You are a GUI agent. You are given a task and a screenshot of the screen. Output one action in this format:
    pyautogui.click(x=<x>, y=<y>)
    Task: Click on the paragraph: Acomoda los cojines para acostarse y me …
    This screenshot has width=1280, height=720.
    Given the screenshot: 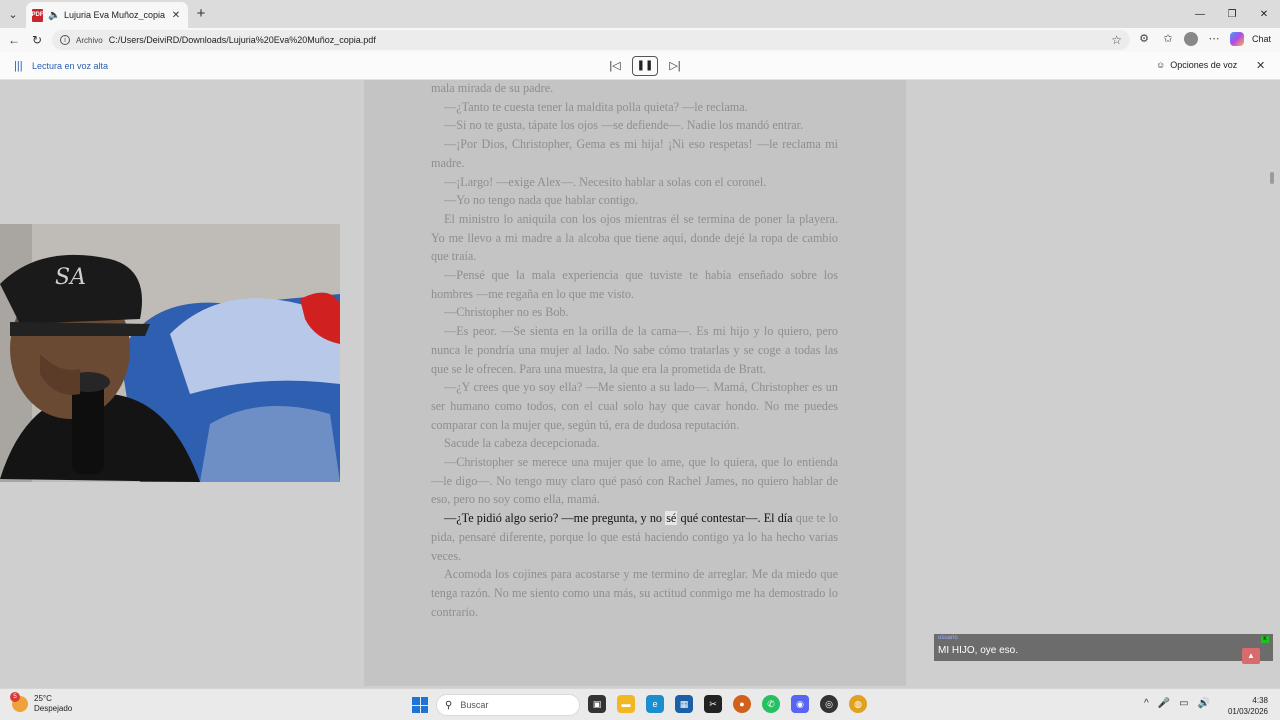 What is the action you would take?
    pyautogui.click(x=634, y=593)
    